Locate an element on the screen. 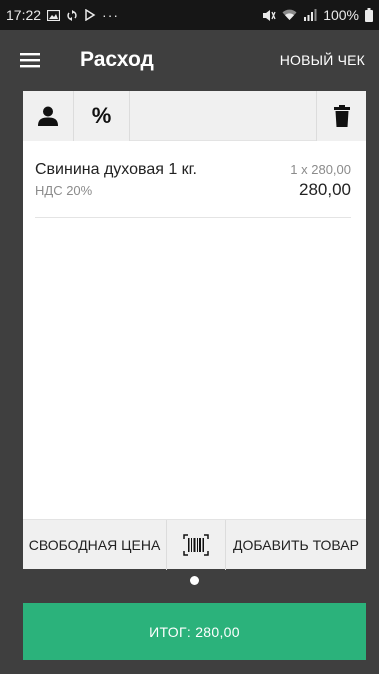 The image size is (379, 674). barcode-scan-icon is located at coordinates (196, 545).